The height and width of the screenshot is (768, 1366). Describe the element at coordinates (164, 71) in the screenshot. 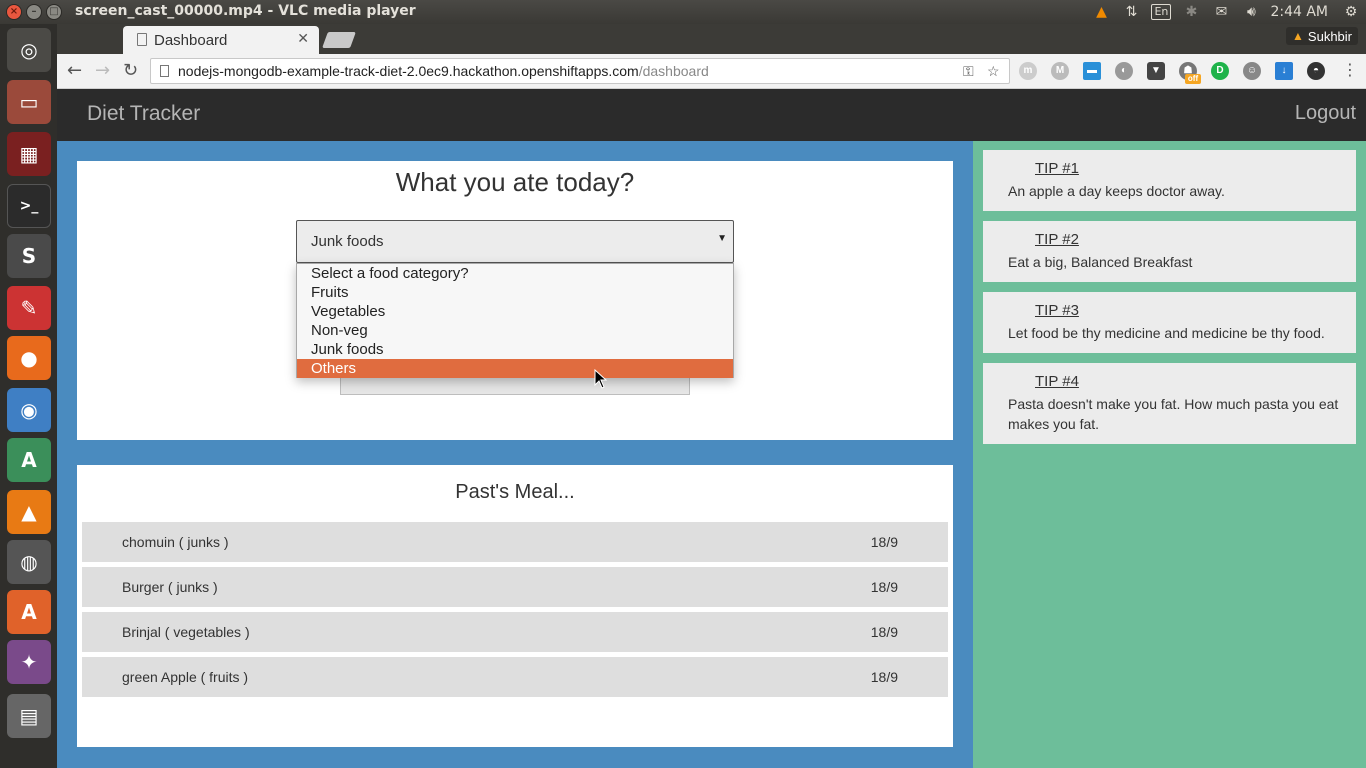

I see `page-info-icon` at that location.